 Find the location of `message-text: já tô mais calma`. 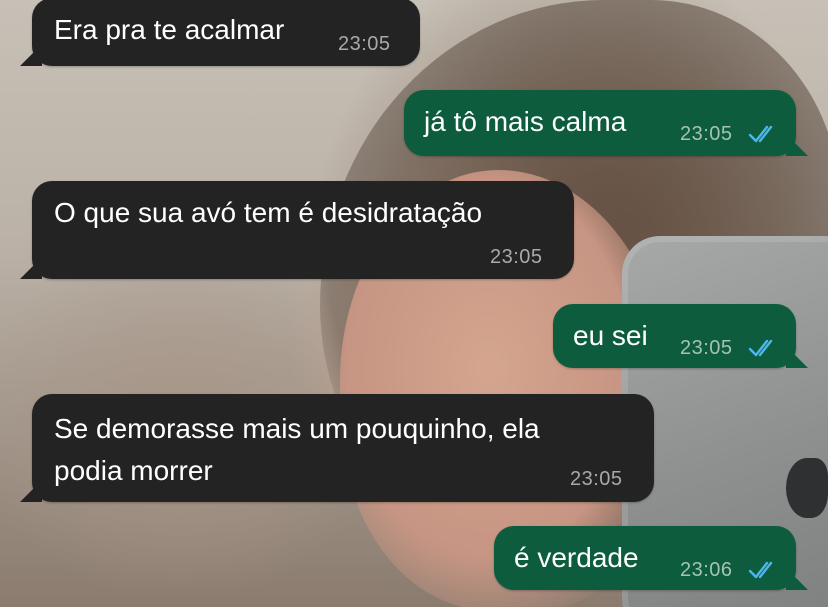

message-text: já tô mais calma is located at coordinates (525, 121).